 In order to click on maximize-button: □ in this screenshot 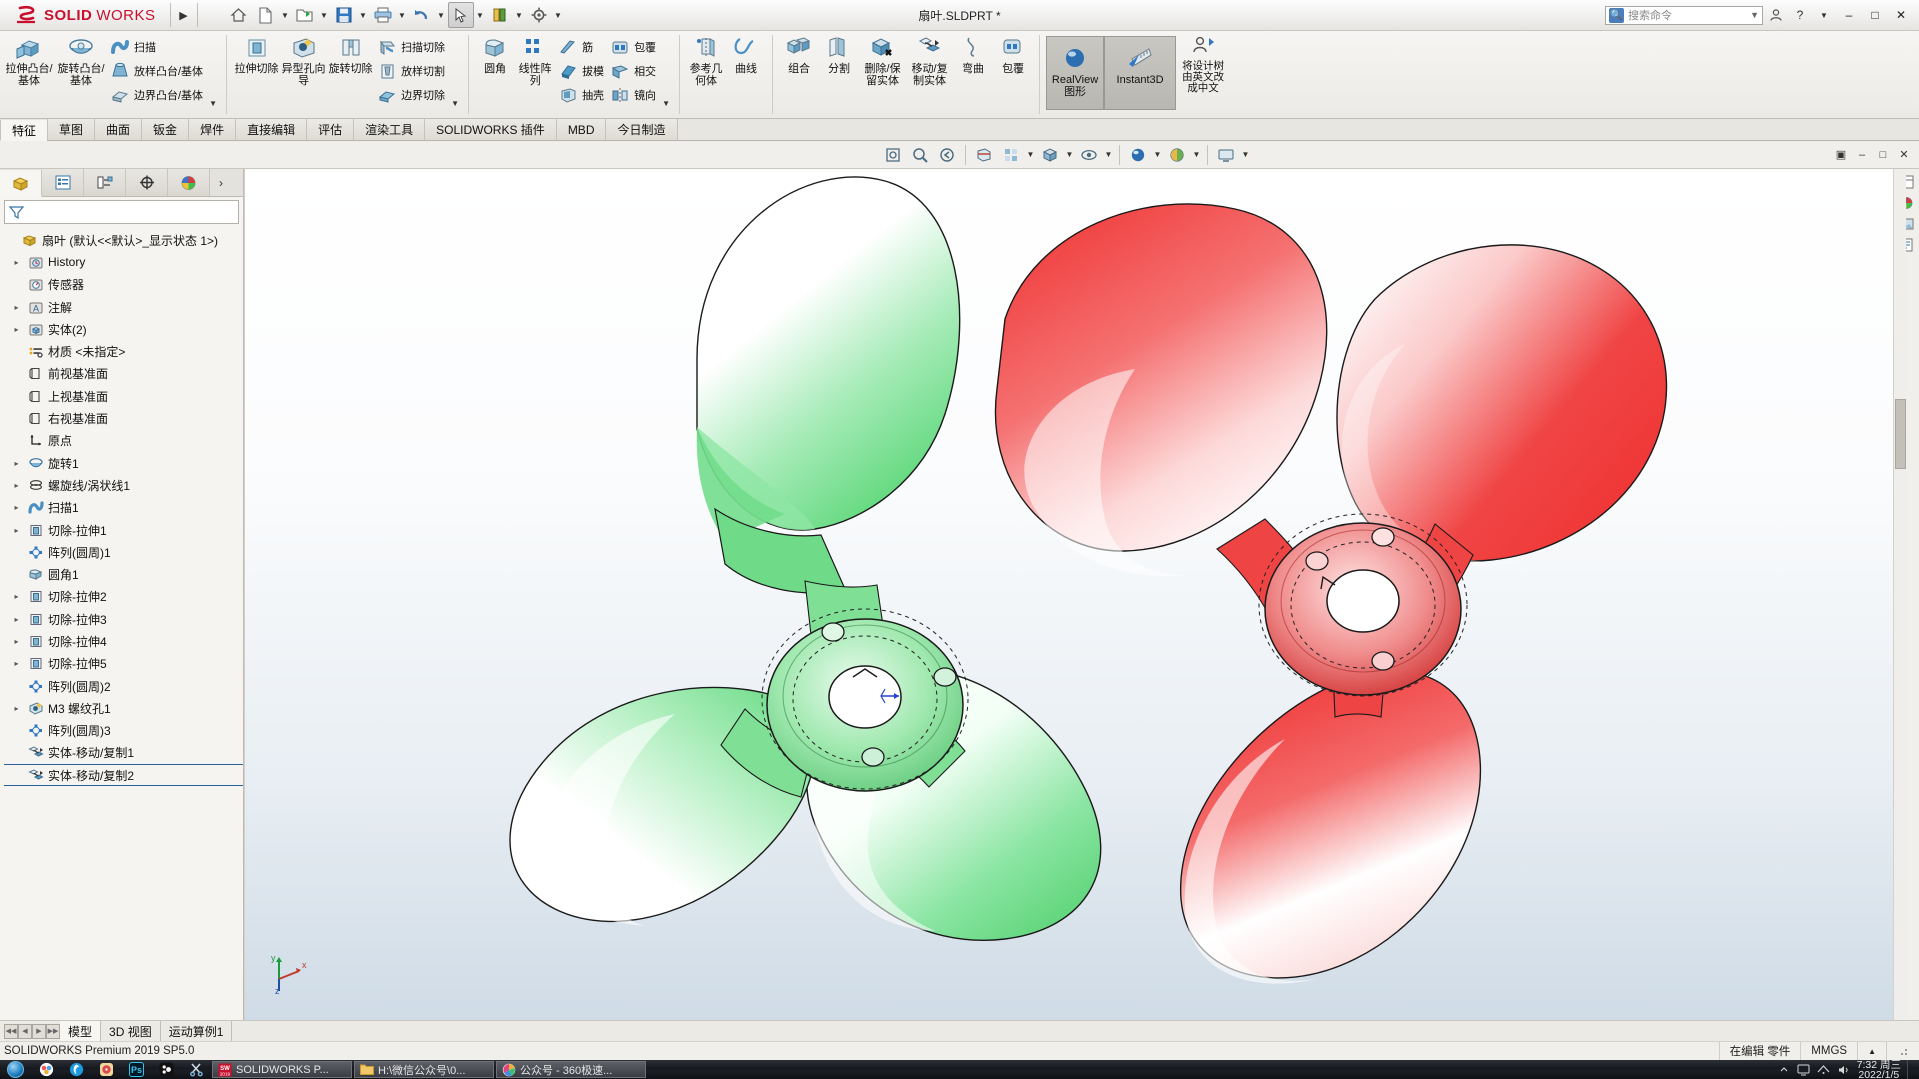, I will do `click(1875, 15)`.